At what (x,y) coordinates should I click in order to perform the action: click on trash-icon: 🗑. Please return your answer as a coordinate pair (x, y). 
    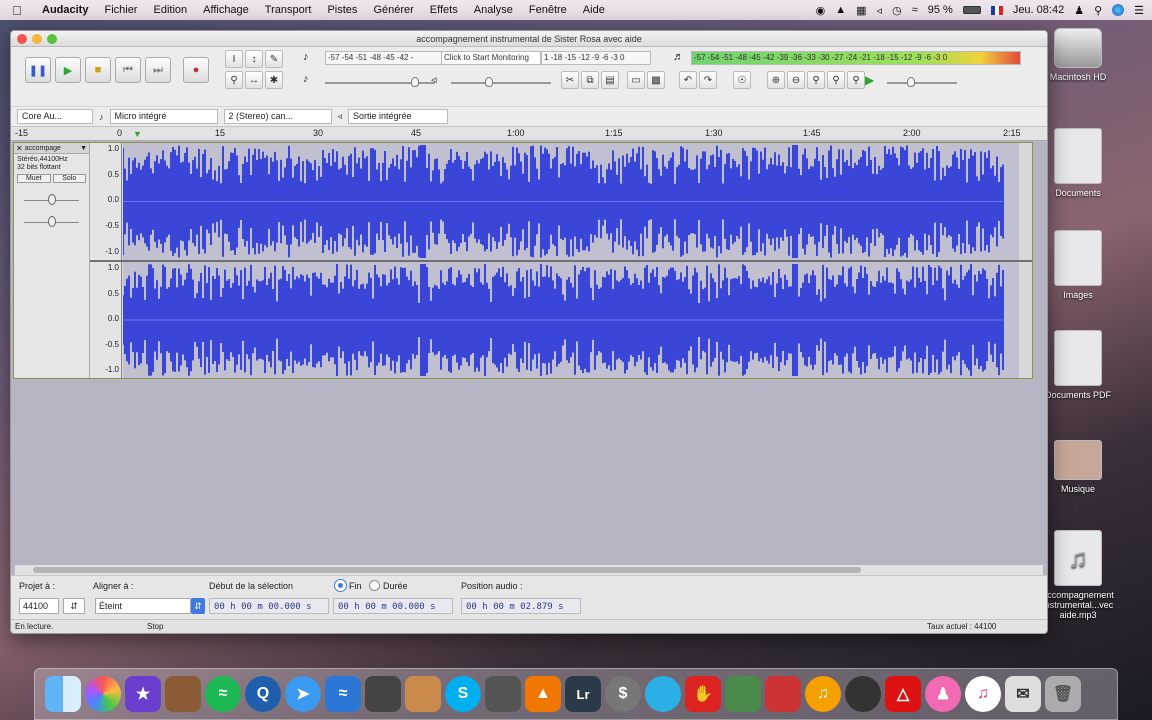
    Looking at the image, I should click on (1063, 694).